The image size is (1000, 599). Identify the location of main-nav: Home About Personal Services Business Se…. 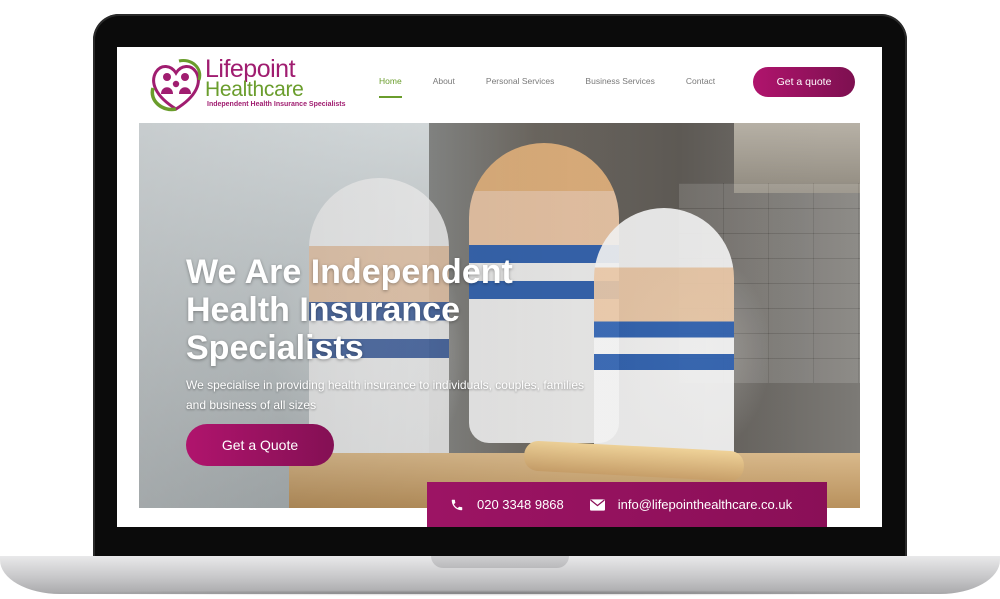
(562, 87).